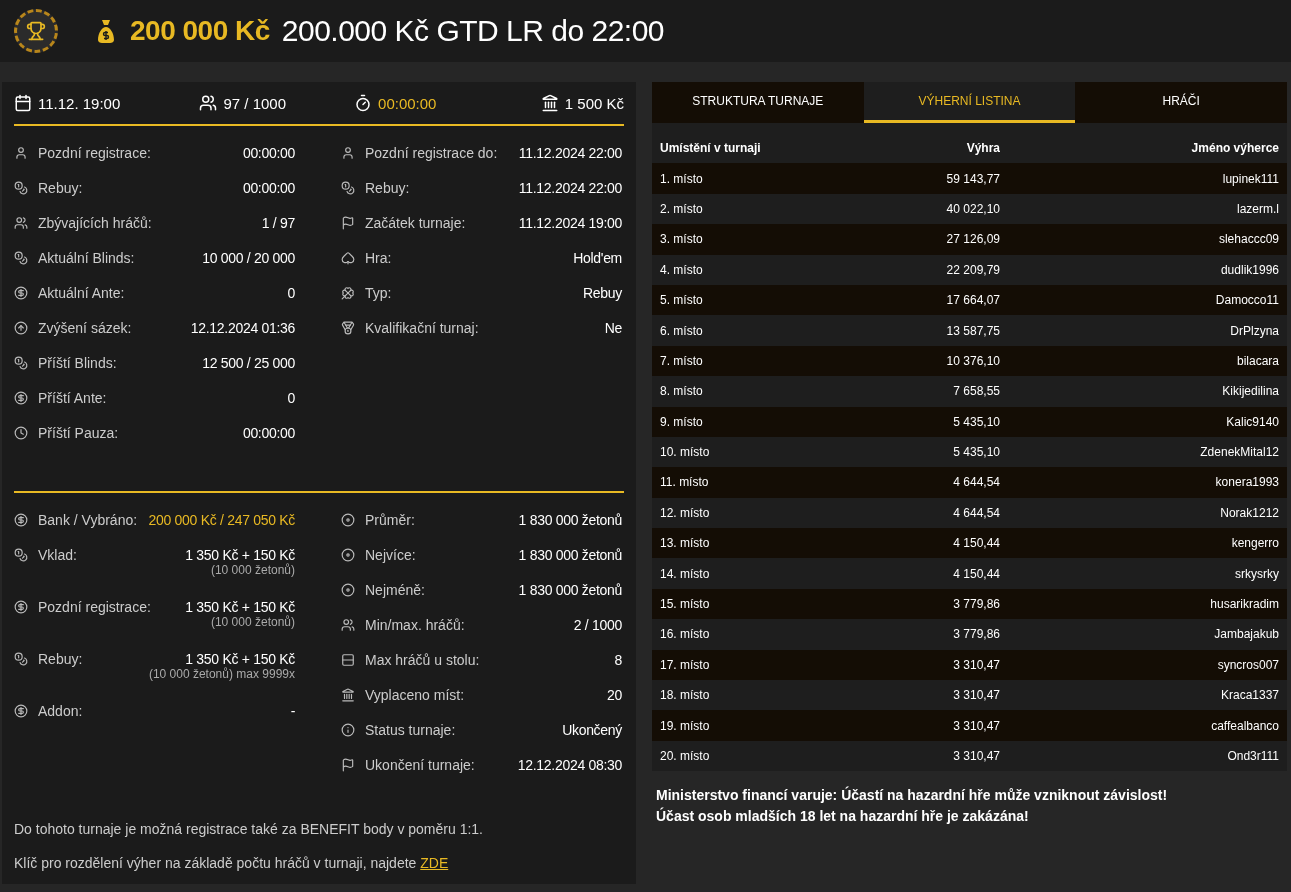 Image resolution: width=1291 pixels, height=892 pixels. Describe the element at coordinates (420, 765) in the screenshot. I see `field-label: Ukončení turnaje:` at that location.